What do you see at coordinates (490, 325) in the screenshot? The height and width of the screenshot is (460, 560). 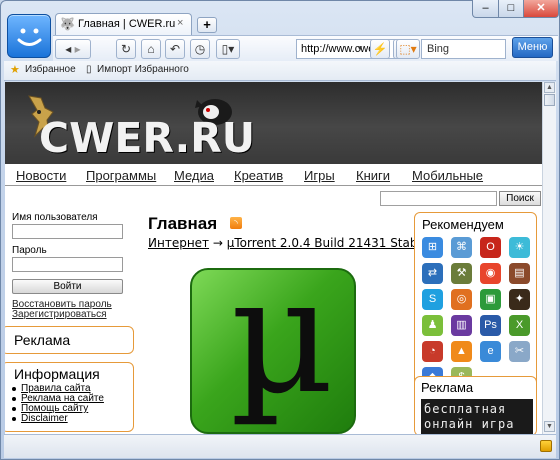 I see `photoshop-icon: Ps` at bounding box center [490, 325].